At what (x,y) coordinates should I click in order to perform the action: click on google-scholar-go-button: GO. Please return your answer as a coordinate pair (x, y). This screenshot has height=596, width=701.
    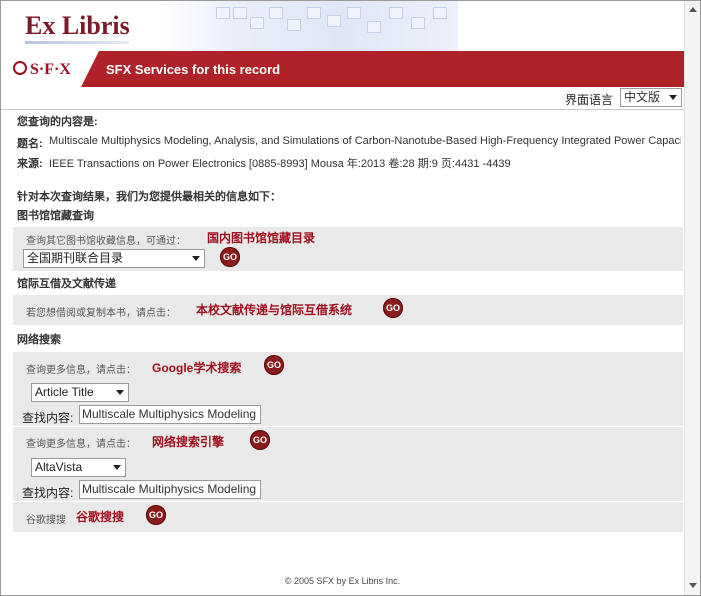
    Looking at the image, I should click on (274, 365).